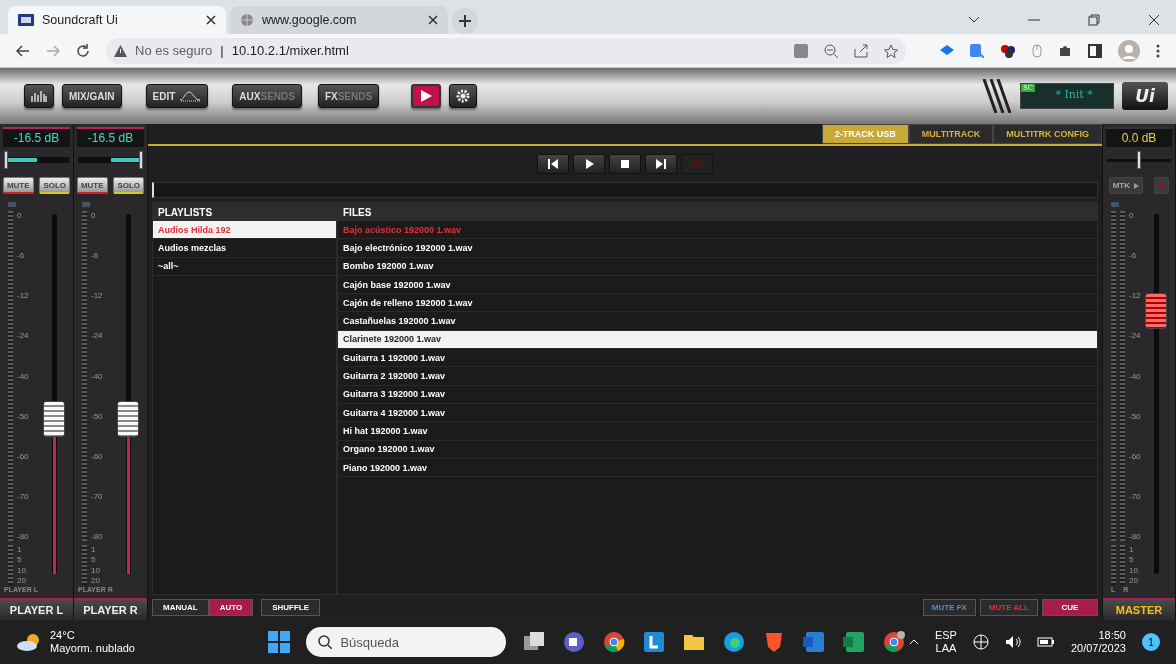  What do you see at coordinates (717, 321) in the screenshot?
I see `file-item: Castañuelas 192000 1.wav` at bounding box center [717, 321].